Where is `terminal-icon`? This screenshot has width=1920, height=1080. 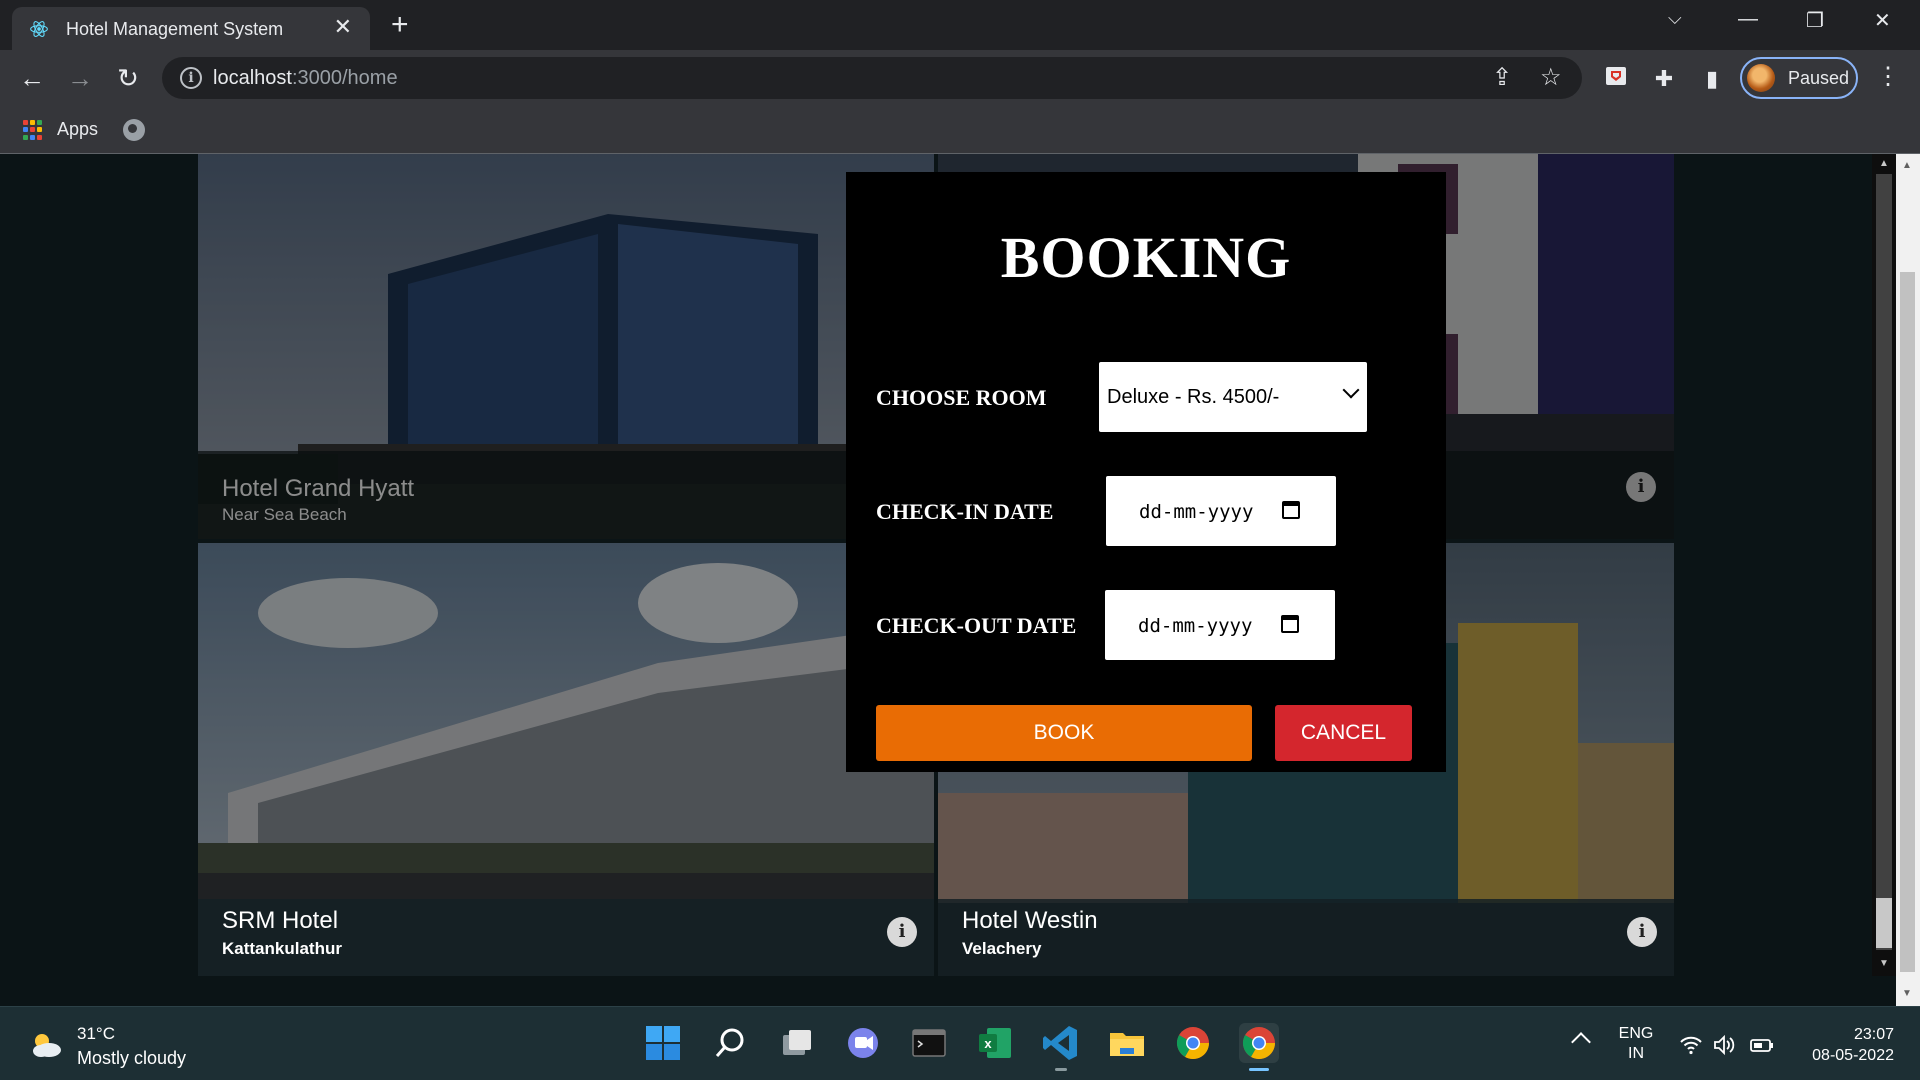
terminal-icon is located at coordinates (929, 1043).